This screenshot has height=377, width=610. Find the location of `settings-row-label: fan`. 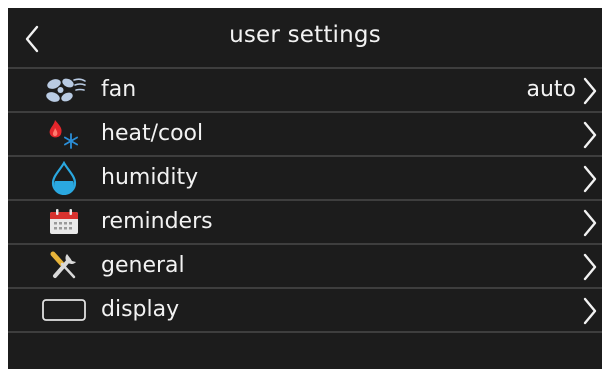

settings-row-label: fan is located at coordinates (119, 89).